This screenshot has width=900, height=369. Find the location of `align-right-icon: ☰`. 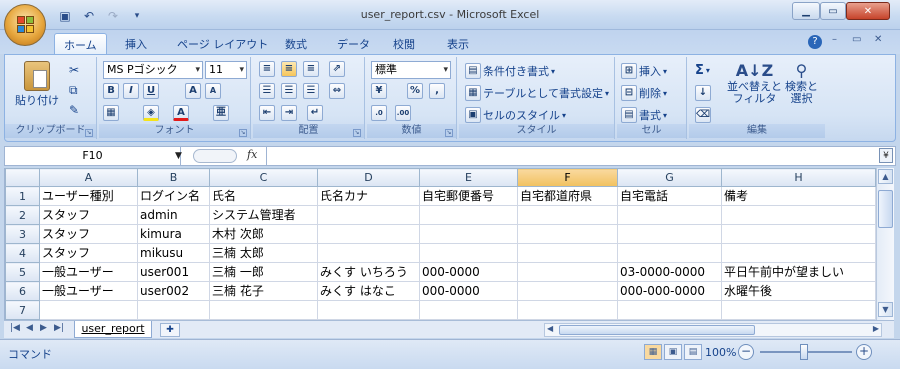

align-right-icon: ☰ is located at coordinates (311, 91).